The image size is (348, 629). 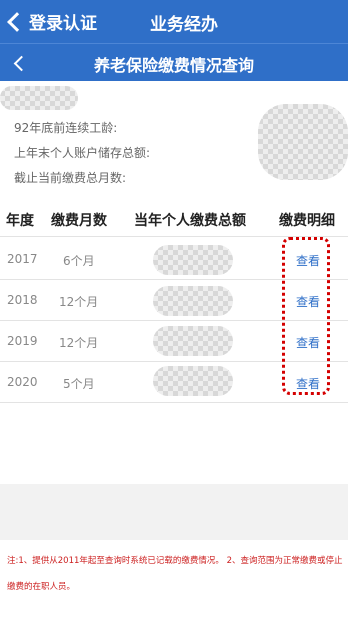 I want to click on top-nav-bar: 登录认证 业务经办, so click(x=174, y=21).